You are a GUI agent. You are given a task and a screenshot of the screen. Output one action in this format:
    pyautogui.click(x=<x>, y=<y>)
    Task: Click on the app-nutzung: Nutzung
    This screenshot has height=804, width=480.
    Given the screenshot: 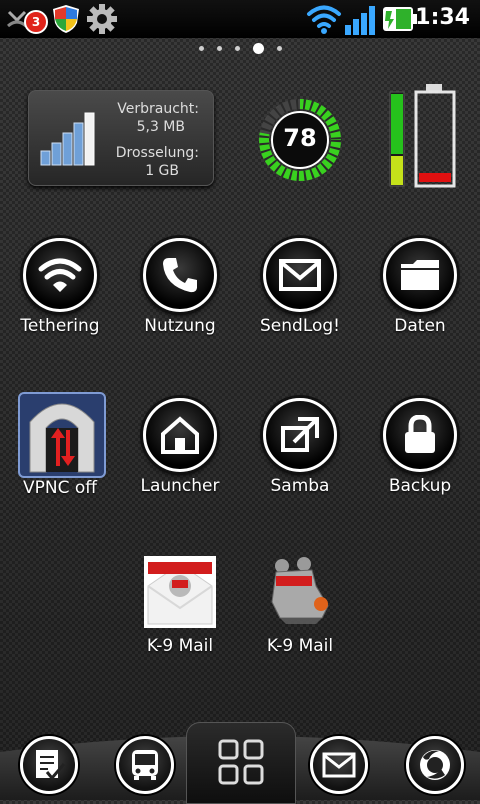 What is the action you would take?
    pyautogui.click(x=180, y=293)
    